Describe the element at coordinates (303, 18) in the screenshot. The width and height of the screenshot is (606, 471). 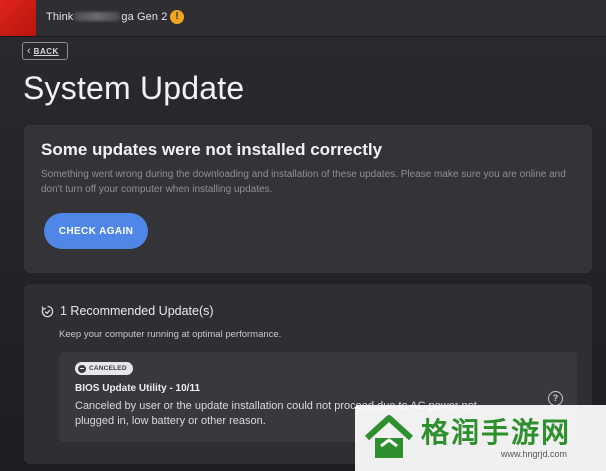
I see `title-bar: Think ga Gen 2 !` at that location.